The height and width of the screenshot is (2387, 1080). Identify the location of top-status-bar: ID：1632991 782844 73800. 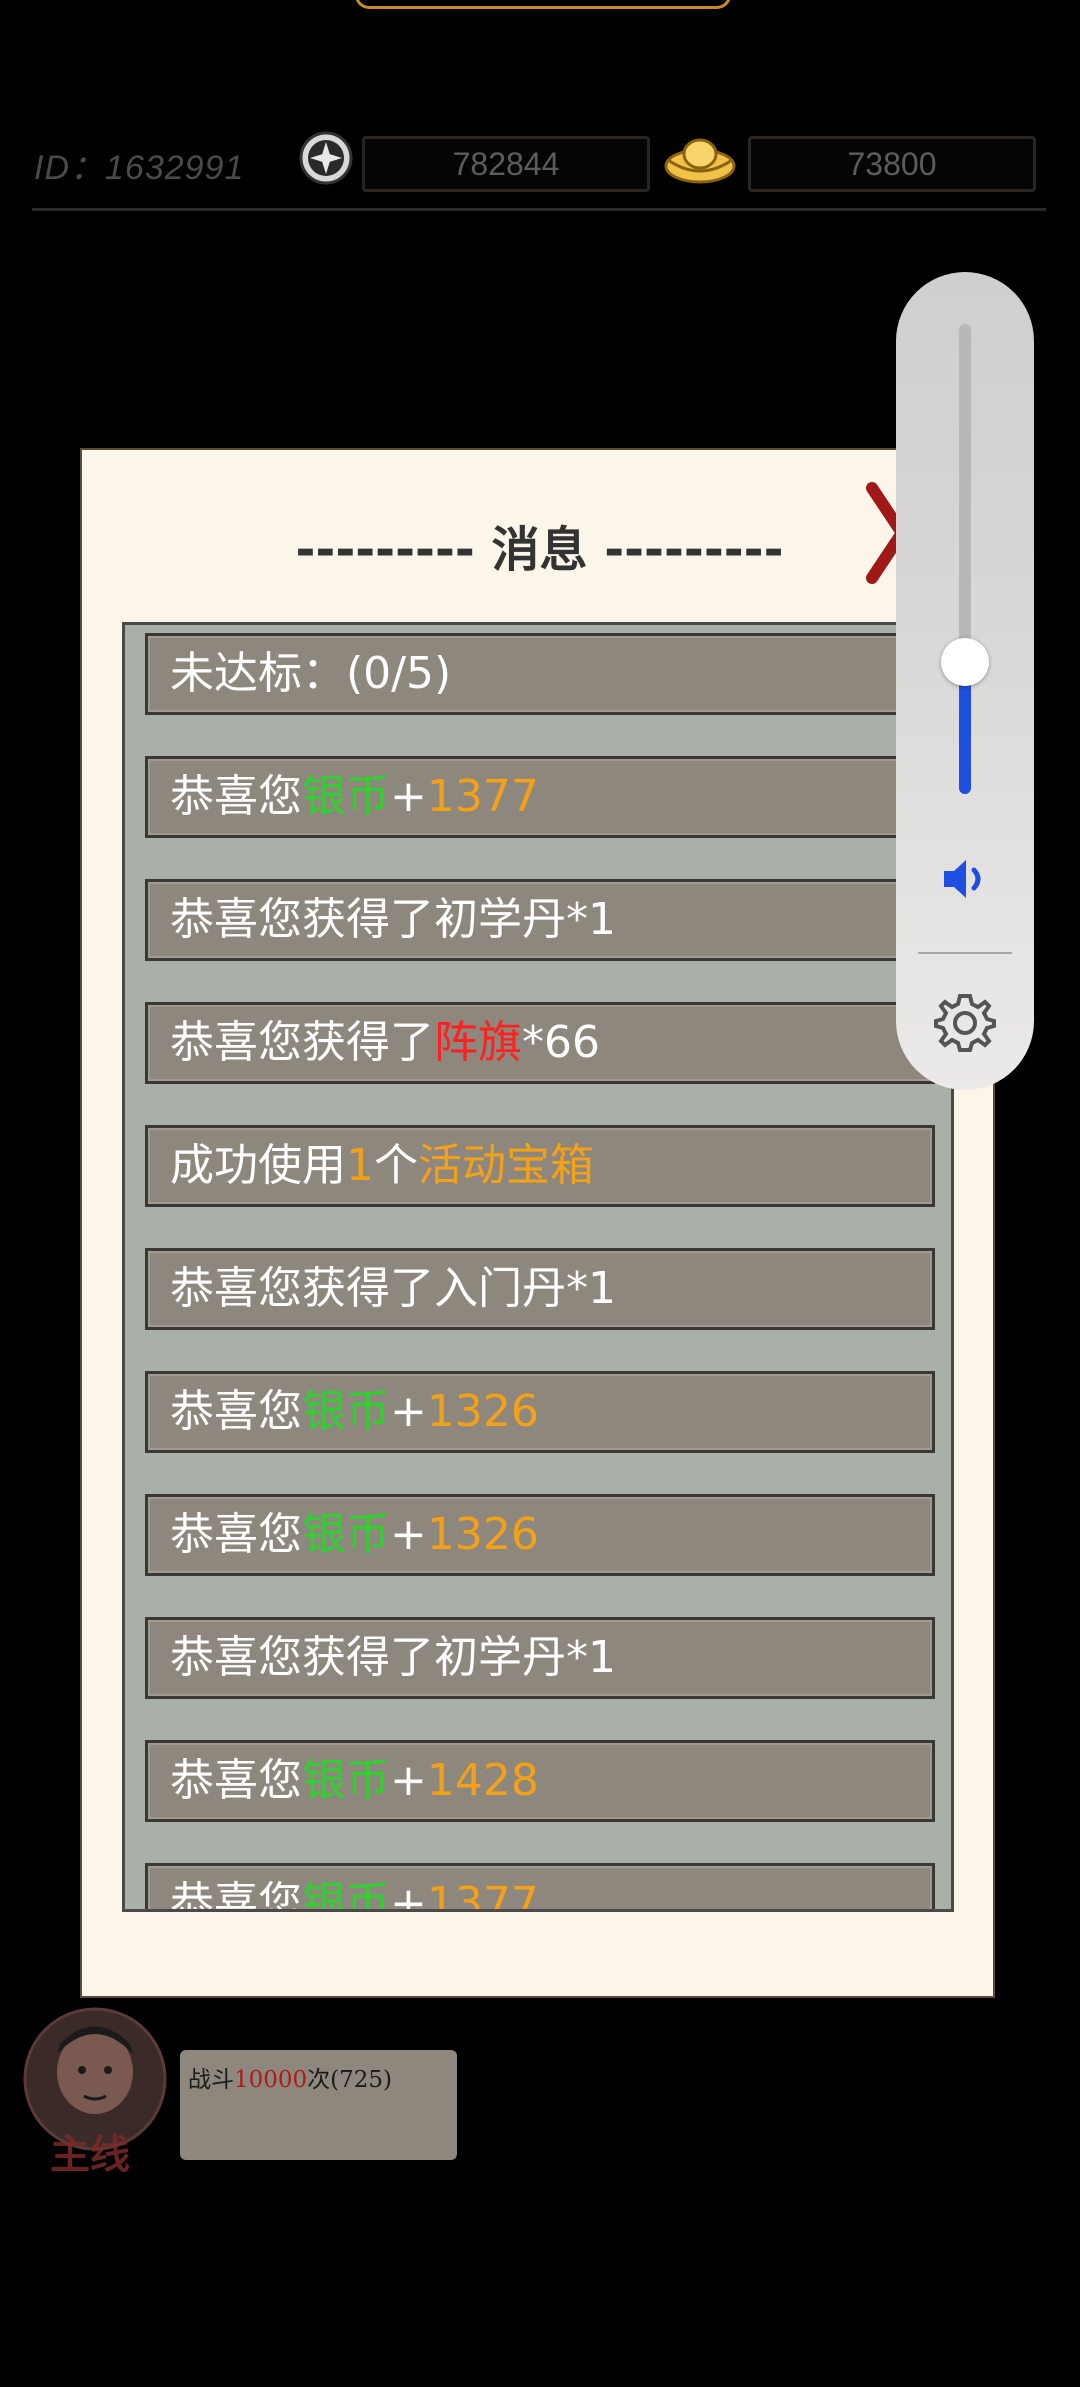
(540, 170).